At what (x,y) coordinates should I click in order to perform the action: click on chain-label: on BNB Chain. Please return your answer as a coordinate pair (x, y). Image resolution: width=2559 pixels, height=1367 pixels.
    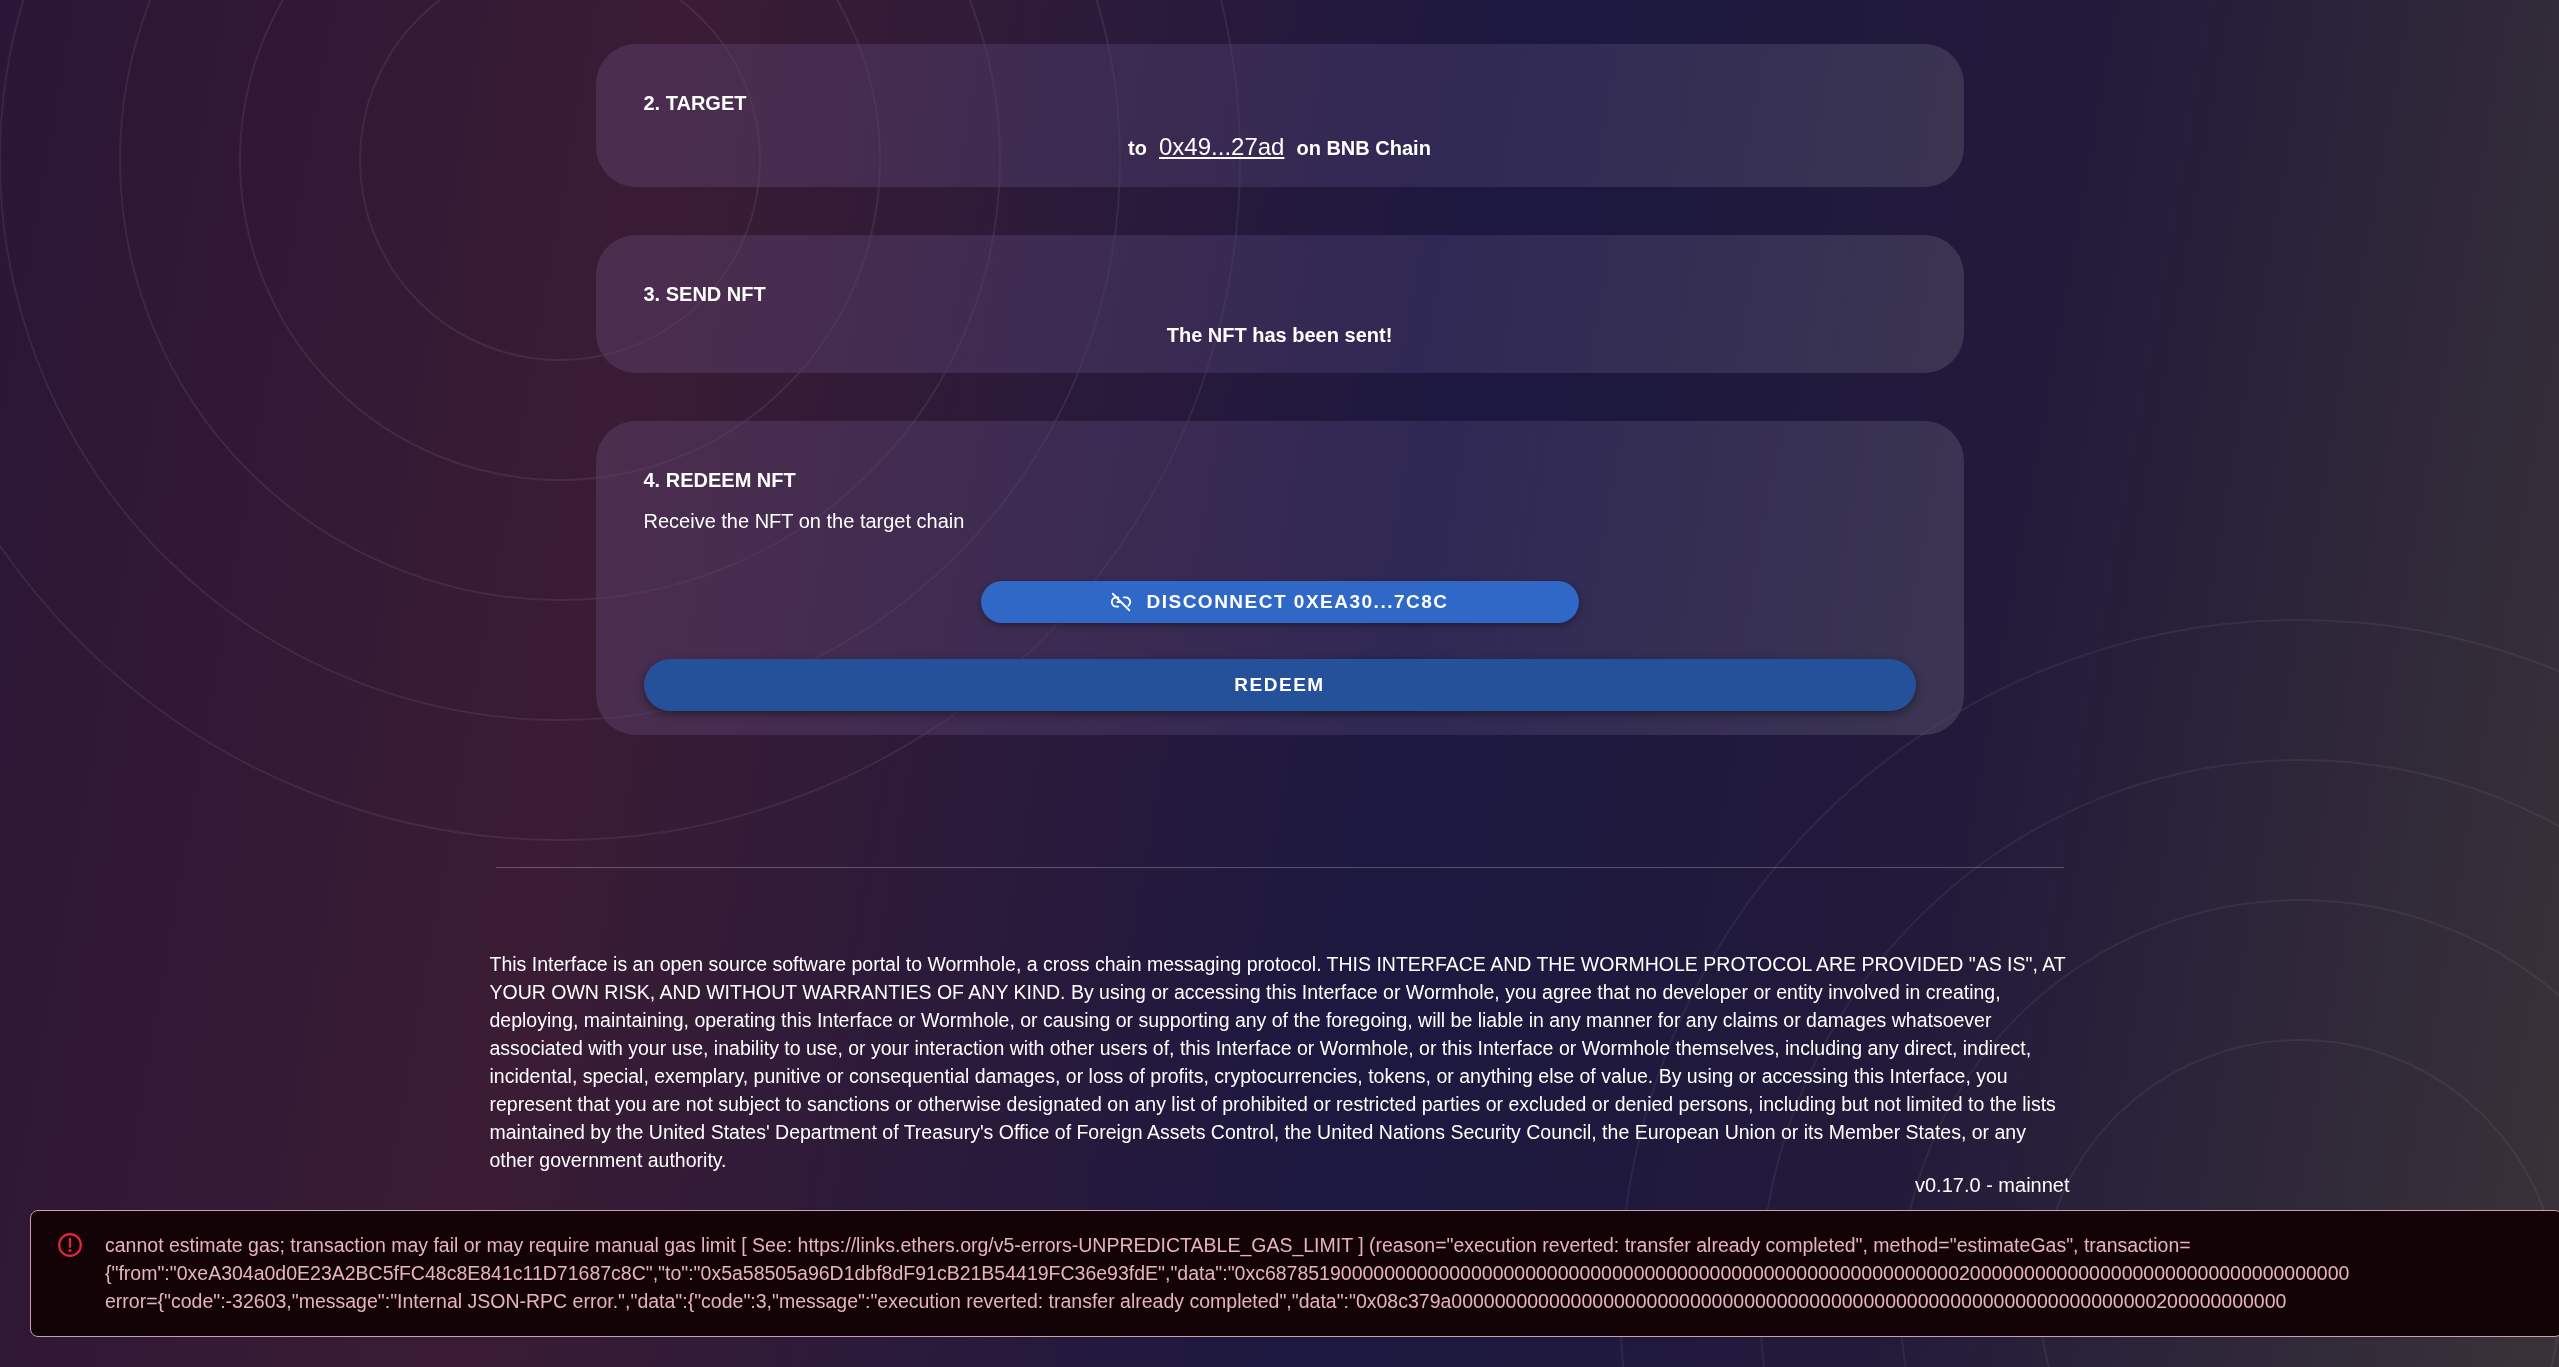
    Looking at the image, I should click on (1363, 148).